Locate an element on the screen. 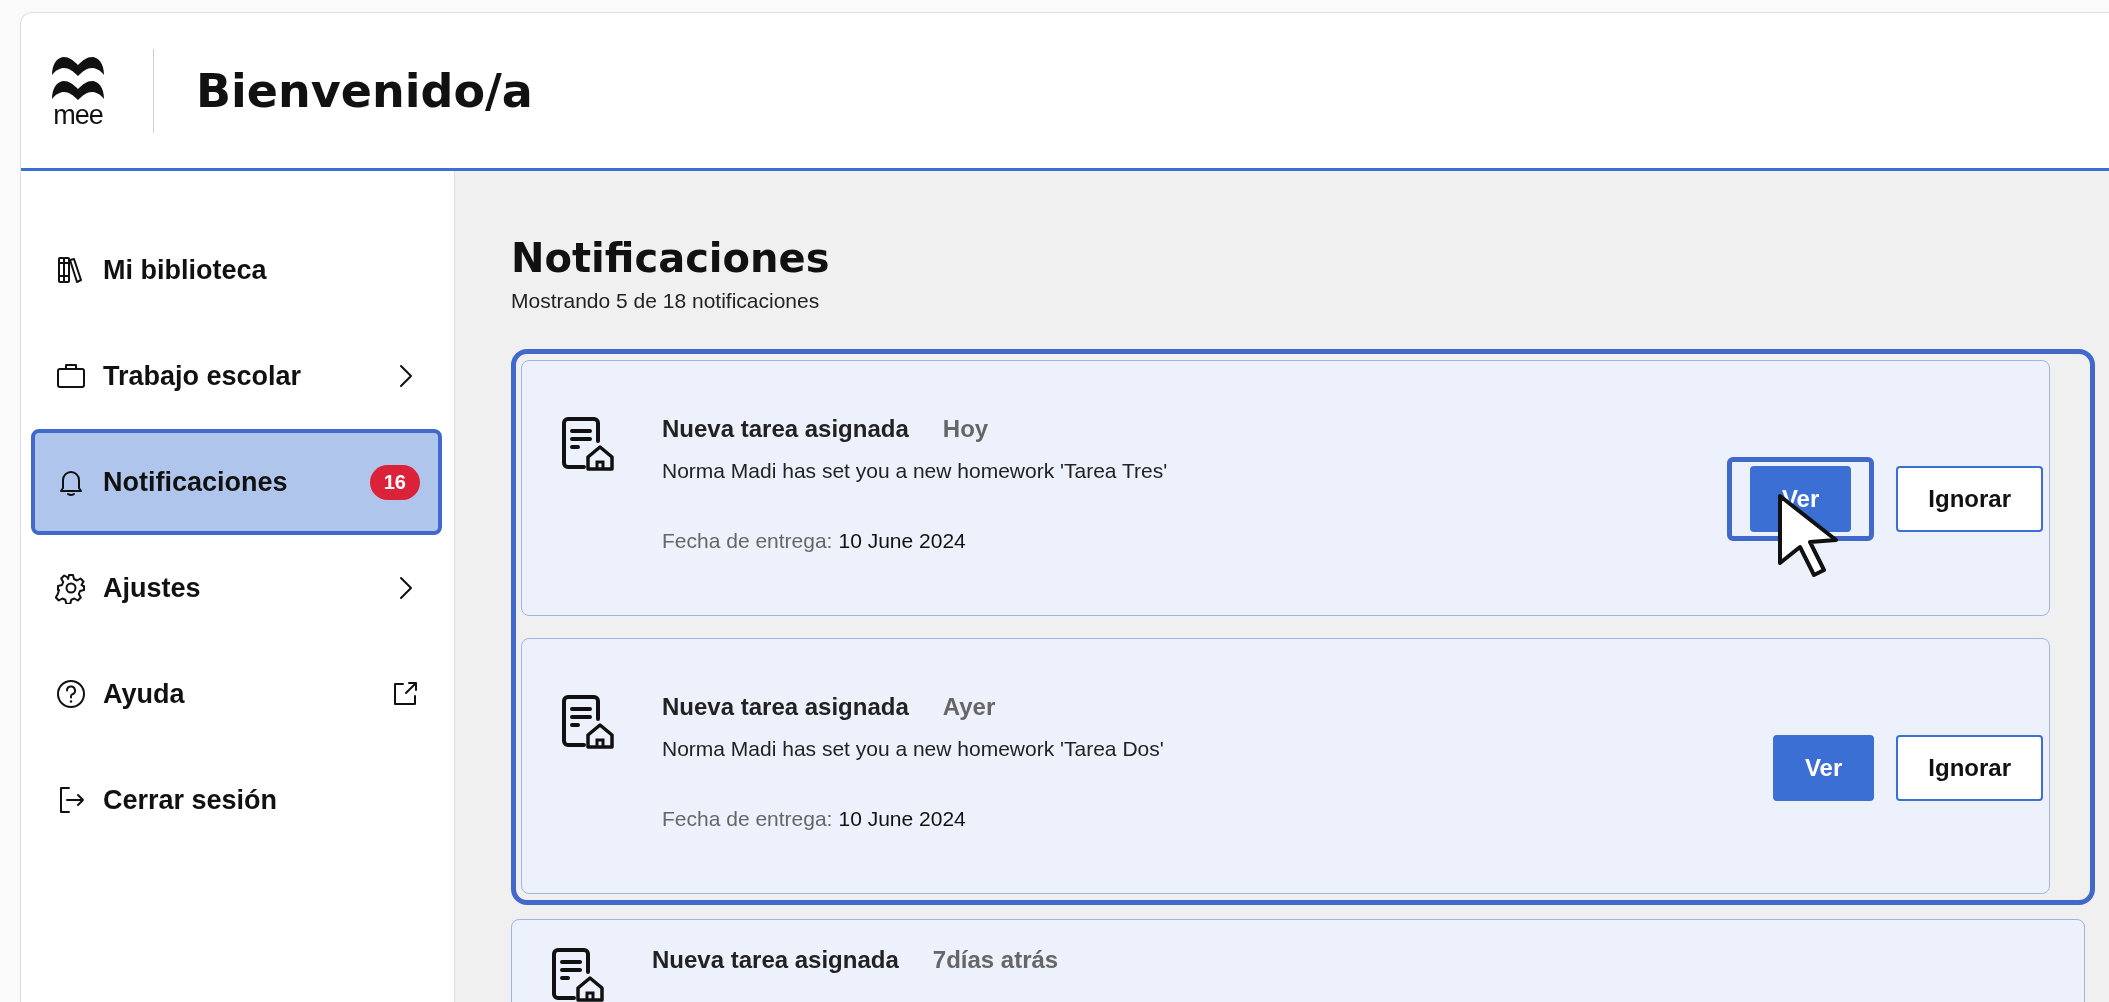  logo-text: mee is located at coordinates (78, 114).